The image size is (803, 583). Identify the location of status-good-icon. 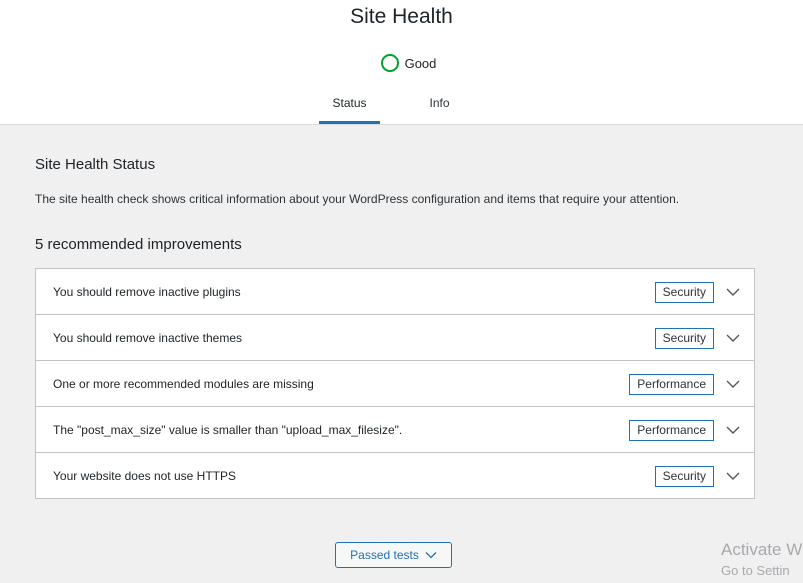
(389, 63).